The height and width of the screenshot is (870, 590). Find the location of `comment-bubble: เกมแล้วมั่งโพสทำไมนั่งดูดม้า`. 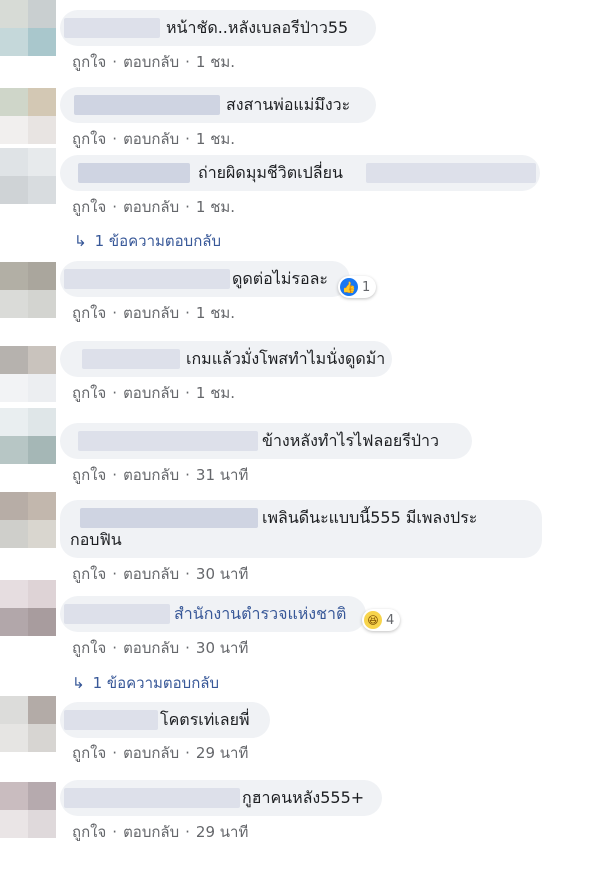

comment-bubble: เกมแล้วมั่งโพสทำไมนั่งดูดม้า is located at coordinates (226, 359).